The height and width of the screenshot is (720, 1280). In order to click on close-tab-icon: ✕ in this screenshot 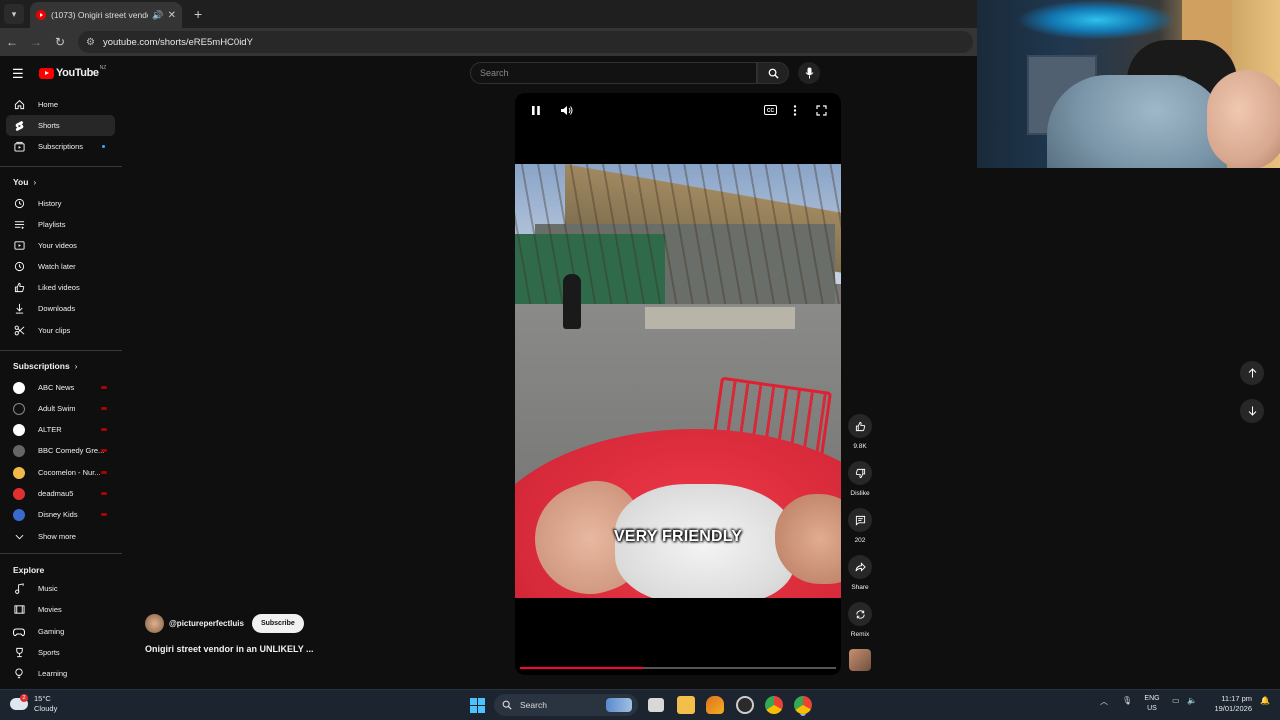, I will do `click(172, 15)`.